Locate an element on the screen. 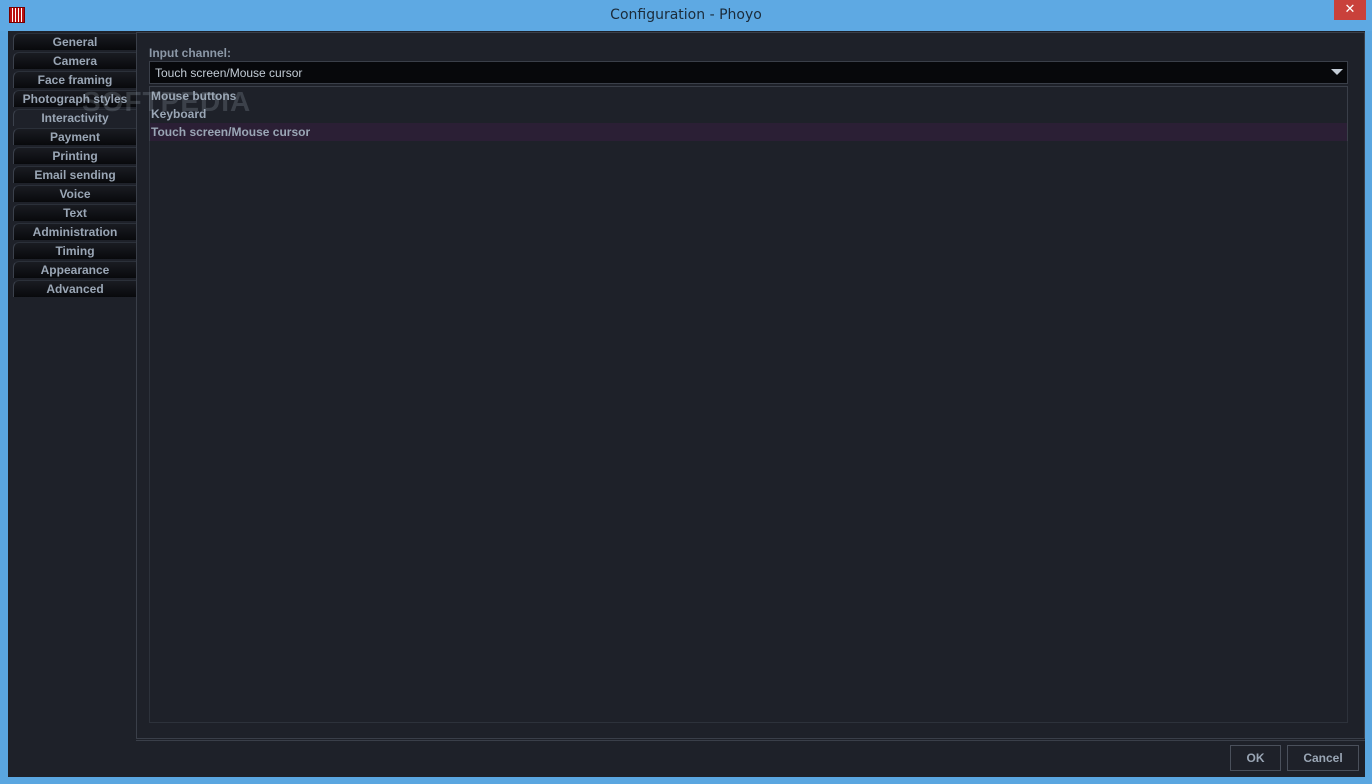  option-touch-screen: Touch screen/Mouse cursor is located at coordinates (748, 132).